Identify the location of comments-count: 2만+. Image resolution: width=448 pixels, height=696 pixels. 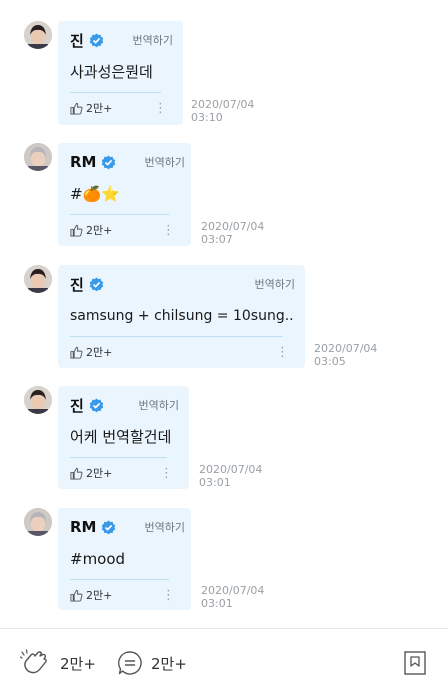
(169, 663).